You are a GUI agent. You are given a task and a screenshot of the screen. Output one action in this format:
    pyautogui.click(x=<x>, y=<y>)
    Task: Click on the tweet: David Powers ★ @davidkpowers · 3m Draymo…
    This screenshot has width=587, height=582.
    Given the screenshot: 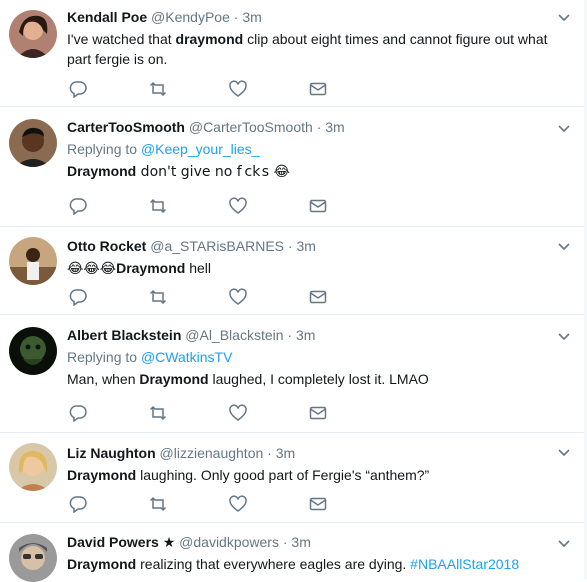 What is the action you would take?
    pyautogui.click(x=293, y=552)
    